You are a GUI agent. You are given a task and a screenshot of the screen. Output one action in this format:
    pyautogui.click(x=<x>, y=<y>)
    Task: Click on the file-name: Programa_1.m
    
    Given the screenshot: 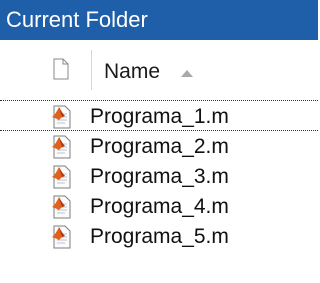 What is the action you would take?
    pyautogui.click(x=159, y=116)
    